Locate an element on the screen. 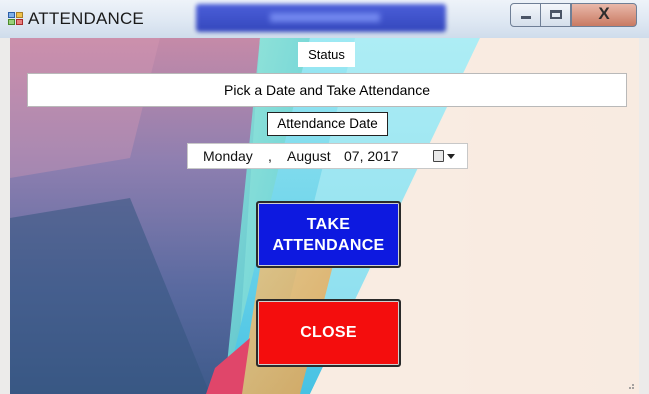 The height and width of the screenshot is (394, 649). take-attendance-label-line2: ATTENDANCE is located at coordinates (328, 245).